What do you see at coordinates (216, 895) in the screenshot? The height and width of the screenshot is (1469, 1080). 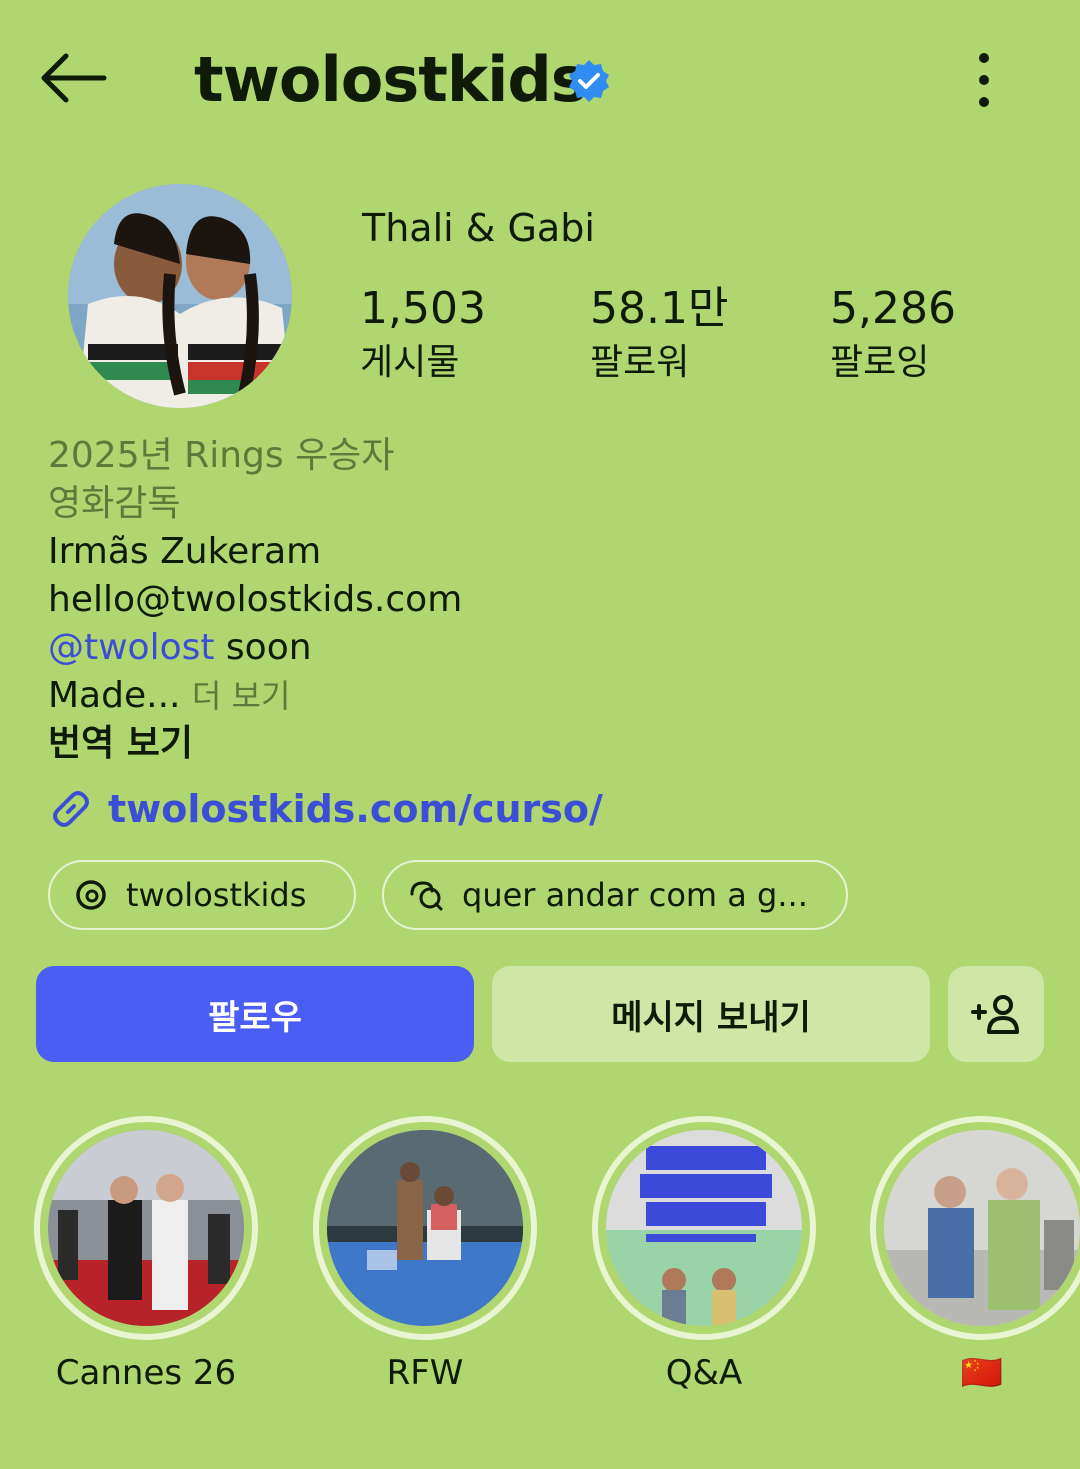 I see `threads-chip-label: twolostkids` at bounding box center [216, 895].